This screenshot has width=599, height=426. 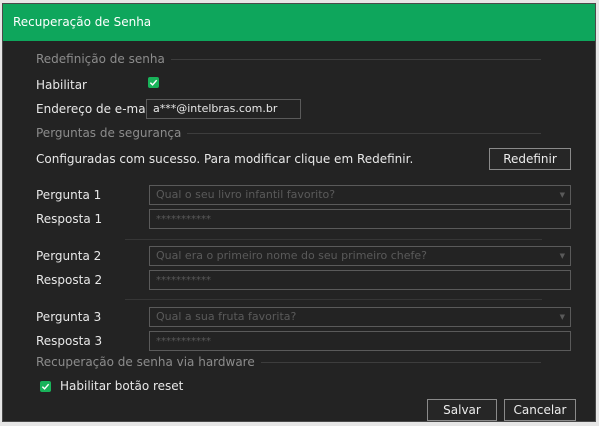 What do you see at coordinates (69, 341) in the screenshot?
I see `answer-3-label: Resposta 3` at bounding box center [69, 341].